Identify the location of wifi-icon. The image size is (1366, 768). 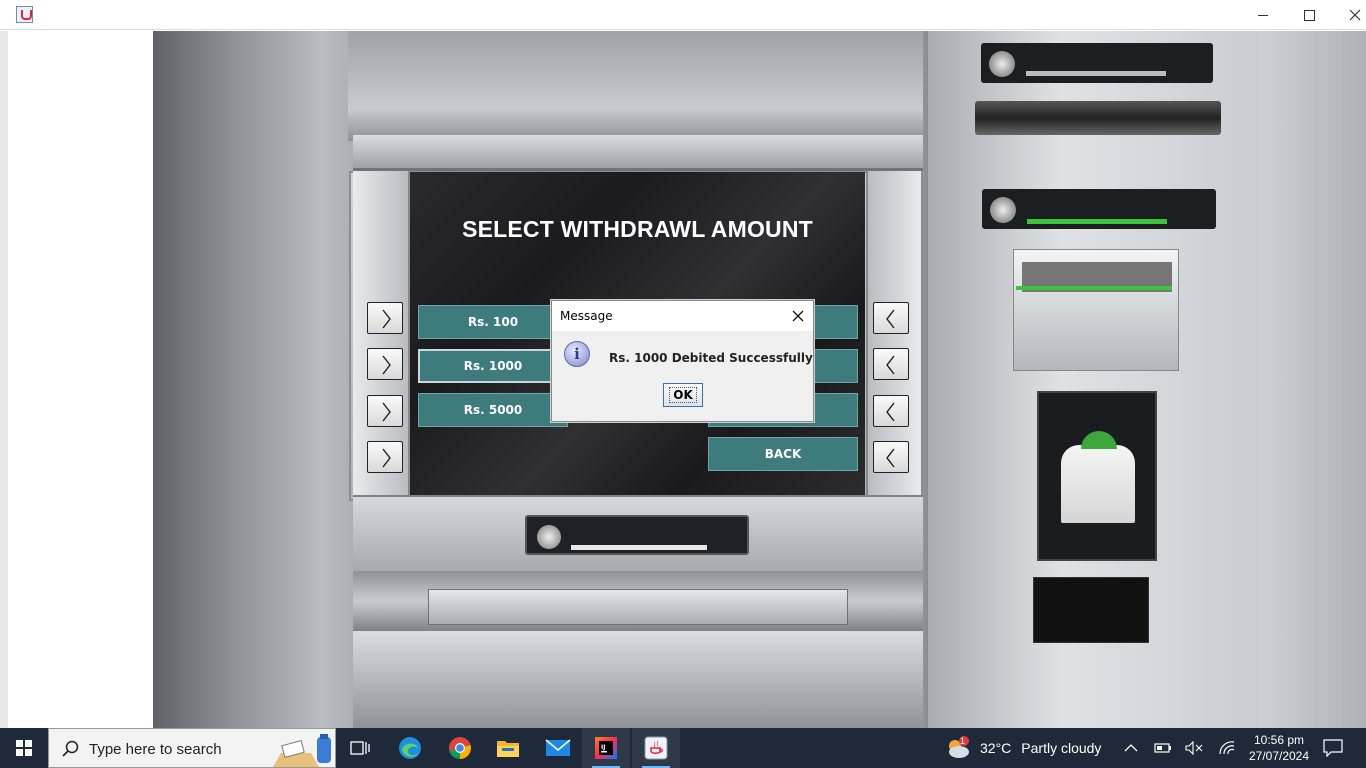
(1227, 748).